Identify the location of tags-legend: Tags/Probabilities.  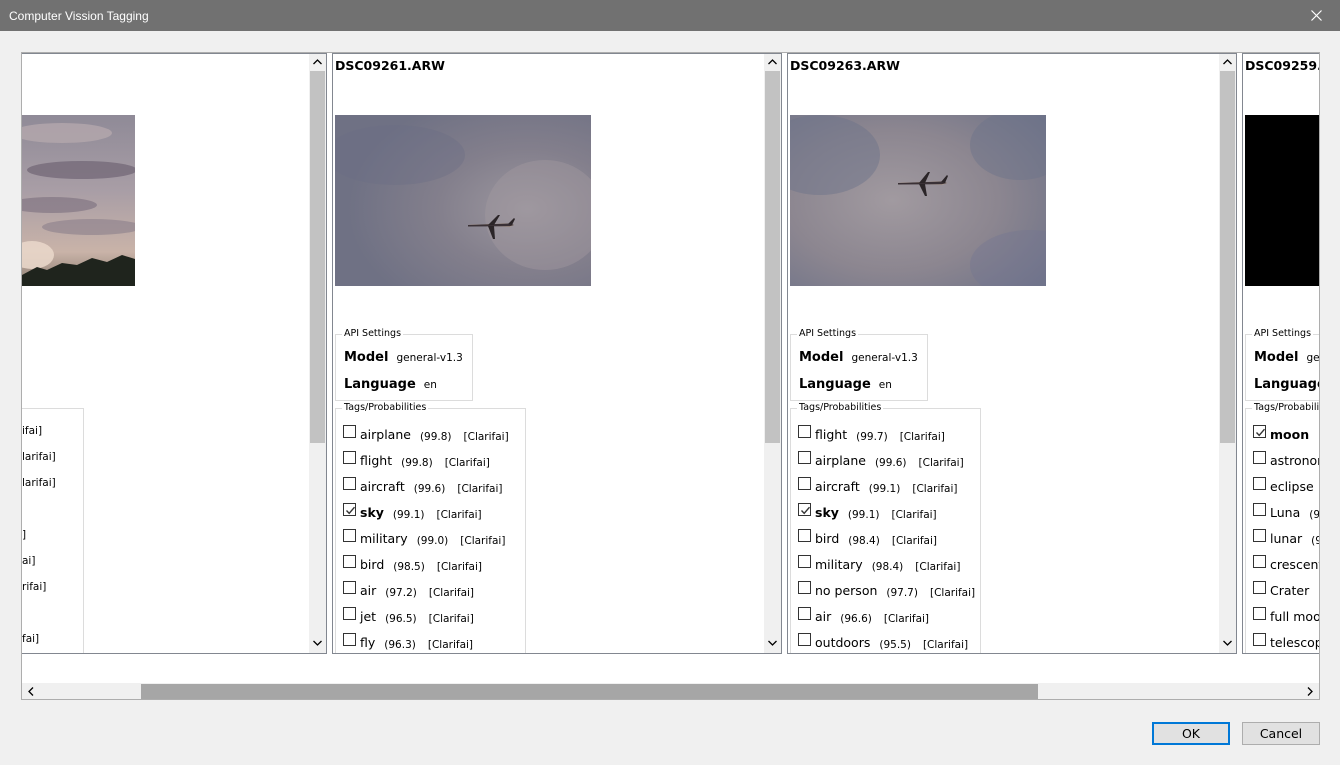
(385, 407).